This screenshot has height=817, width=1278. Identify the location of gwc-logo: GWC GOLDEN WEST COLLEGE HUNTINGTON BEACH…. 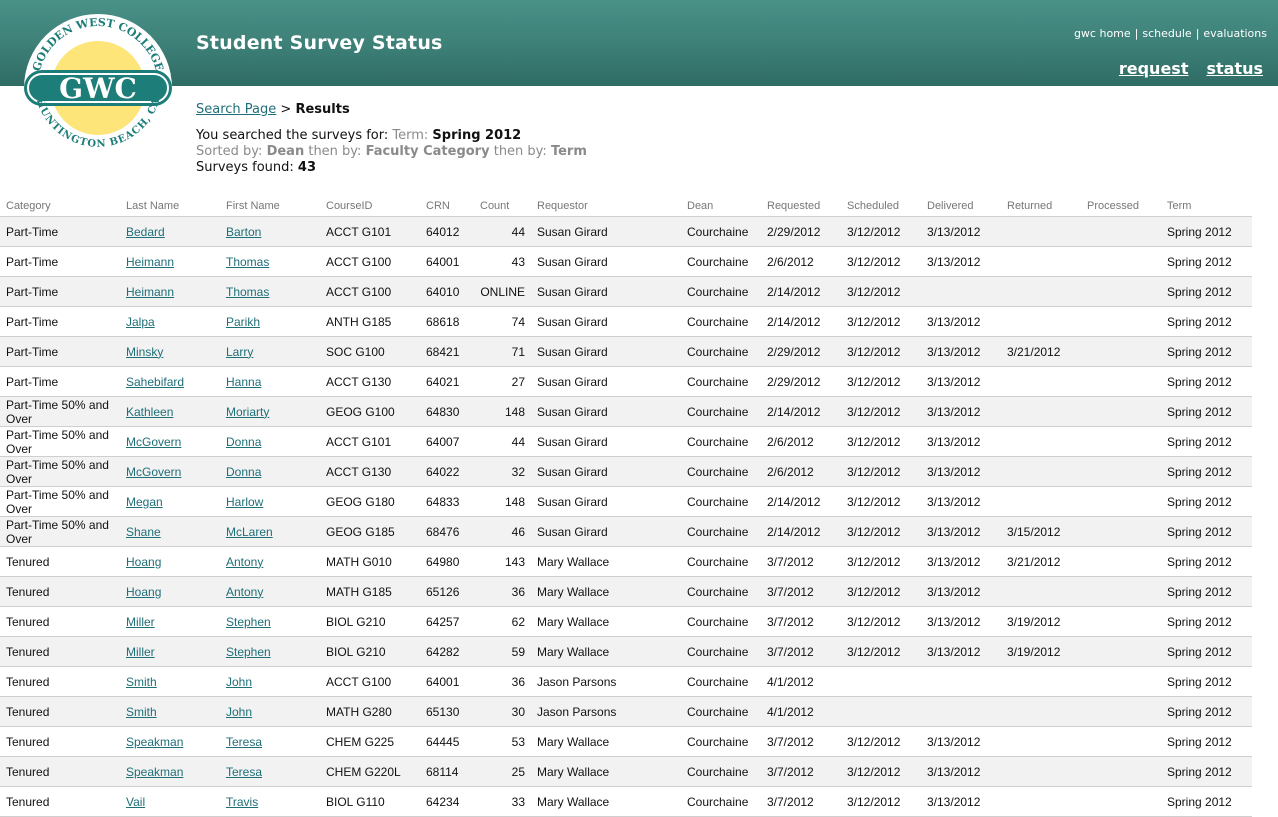
(98, 86).